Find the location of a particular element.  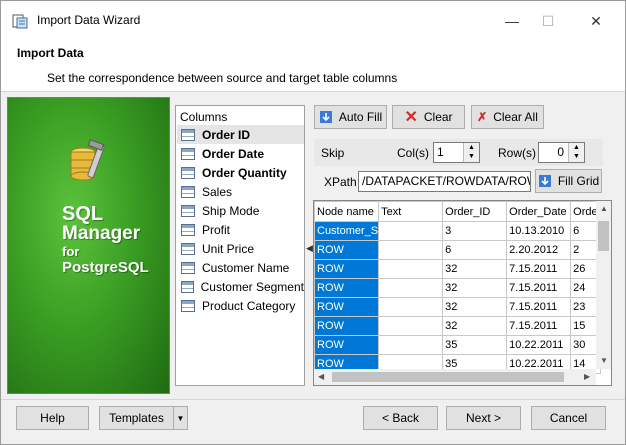

close-button: ✕ is located at coordinates (596, 21).